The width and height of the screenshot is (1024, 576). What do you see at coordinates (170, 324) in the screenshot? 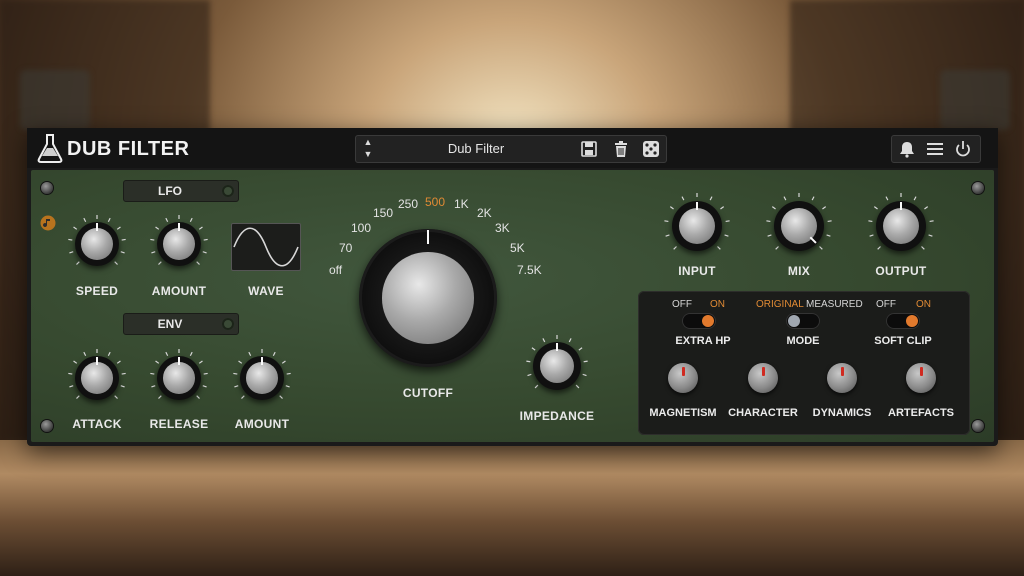
I see `env-label: ENV` at bounding box center [170, 324].